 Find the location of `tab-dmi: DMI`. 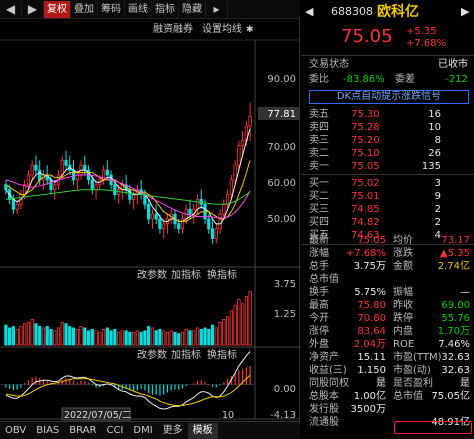

tab-dmi: DMI is located at coordinates (142, 431).